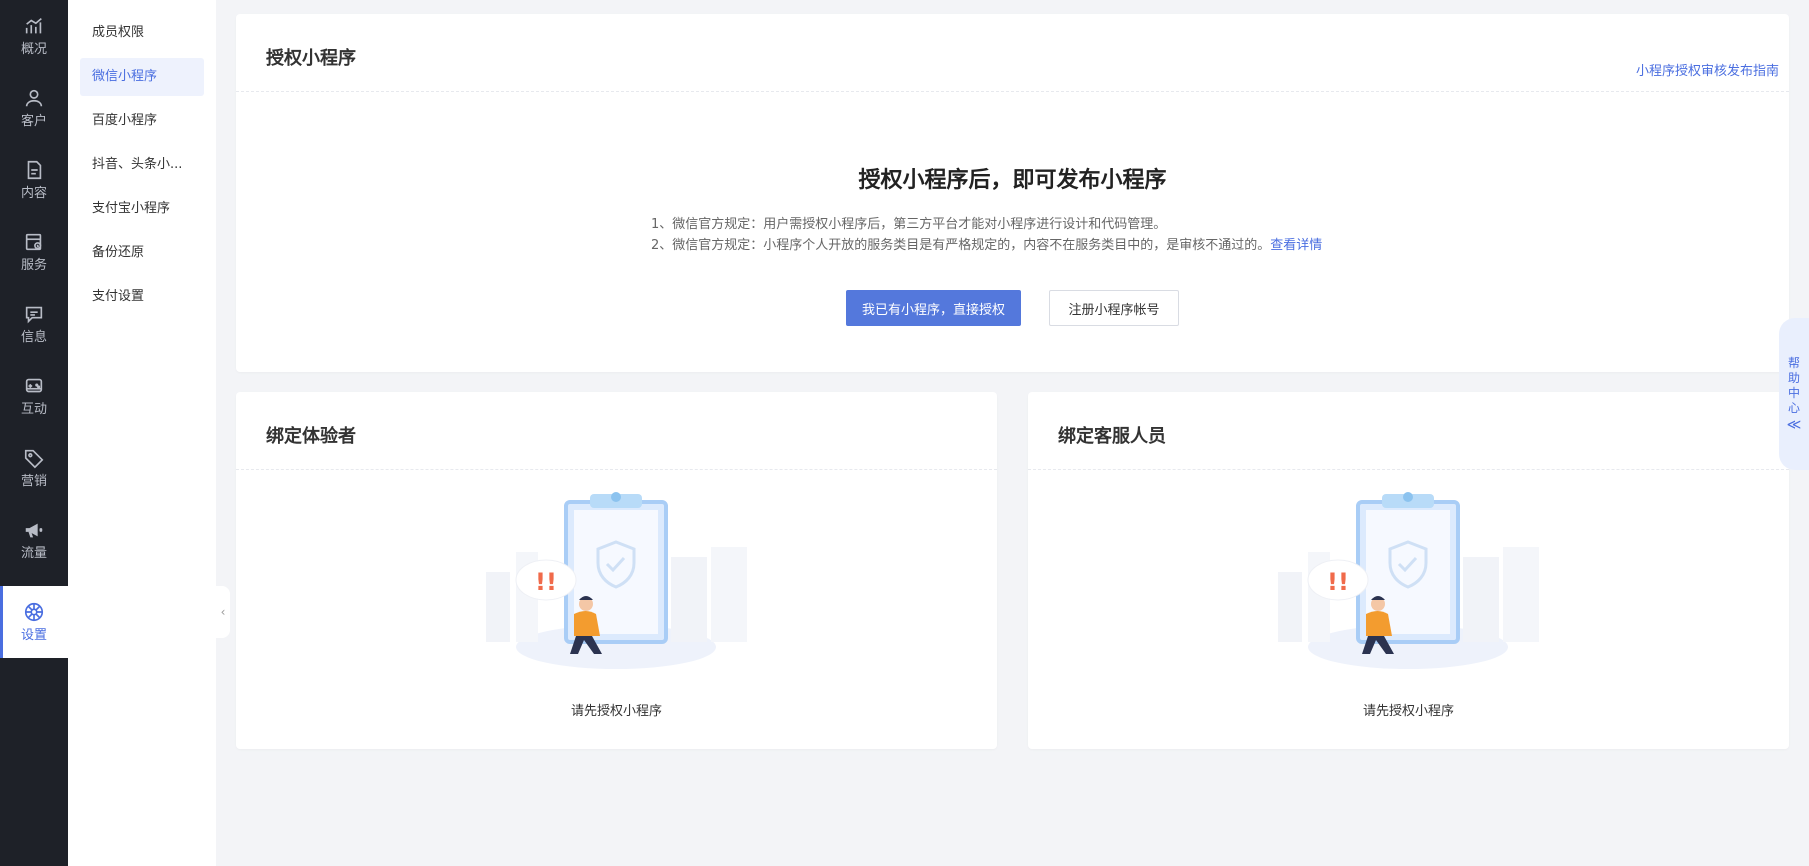 The image size is (1809, 866). Describe the element at coordinates (33, 265) in the screenshot. I see `nav-label: 服务` at that location.